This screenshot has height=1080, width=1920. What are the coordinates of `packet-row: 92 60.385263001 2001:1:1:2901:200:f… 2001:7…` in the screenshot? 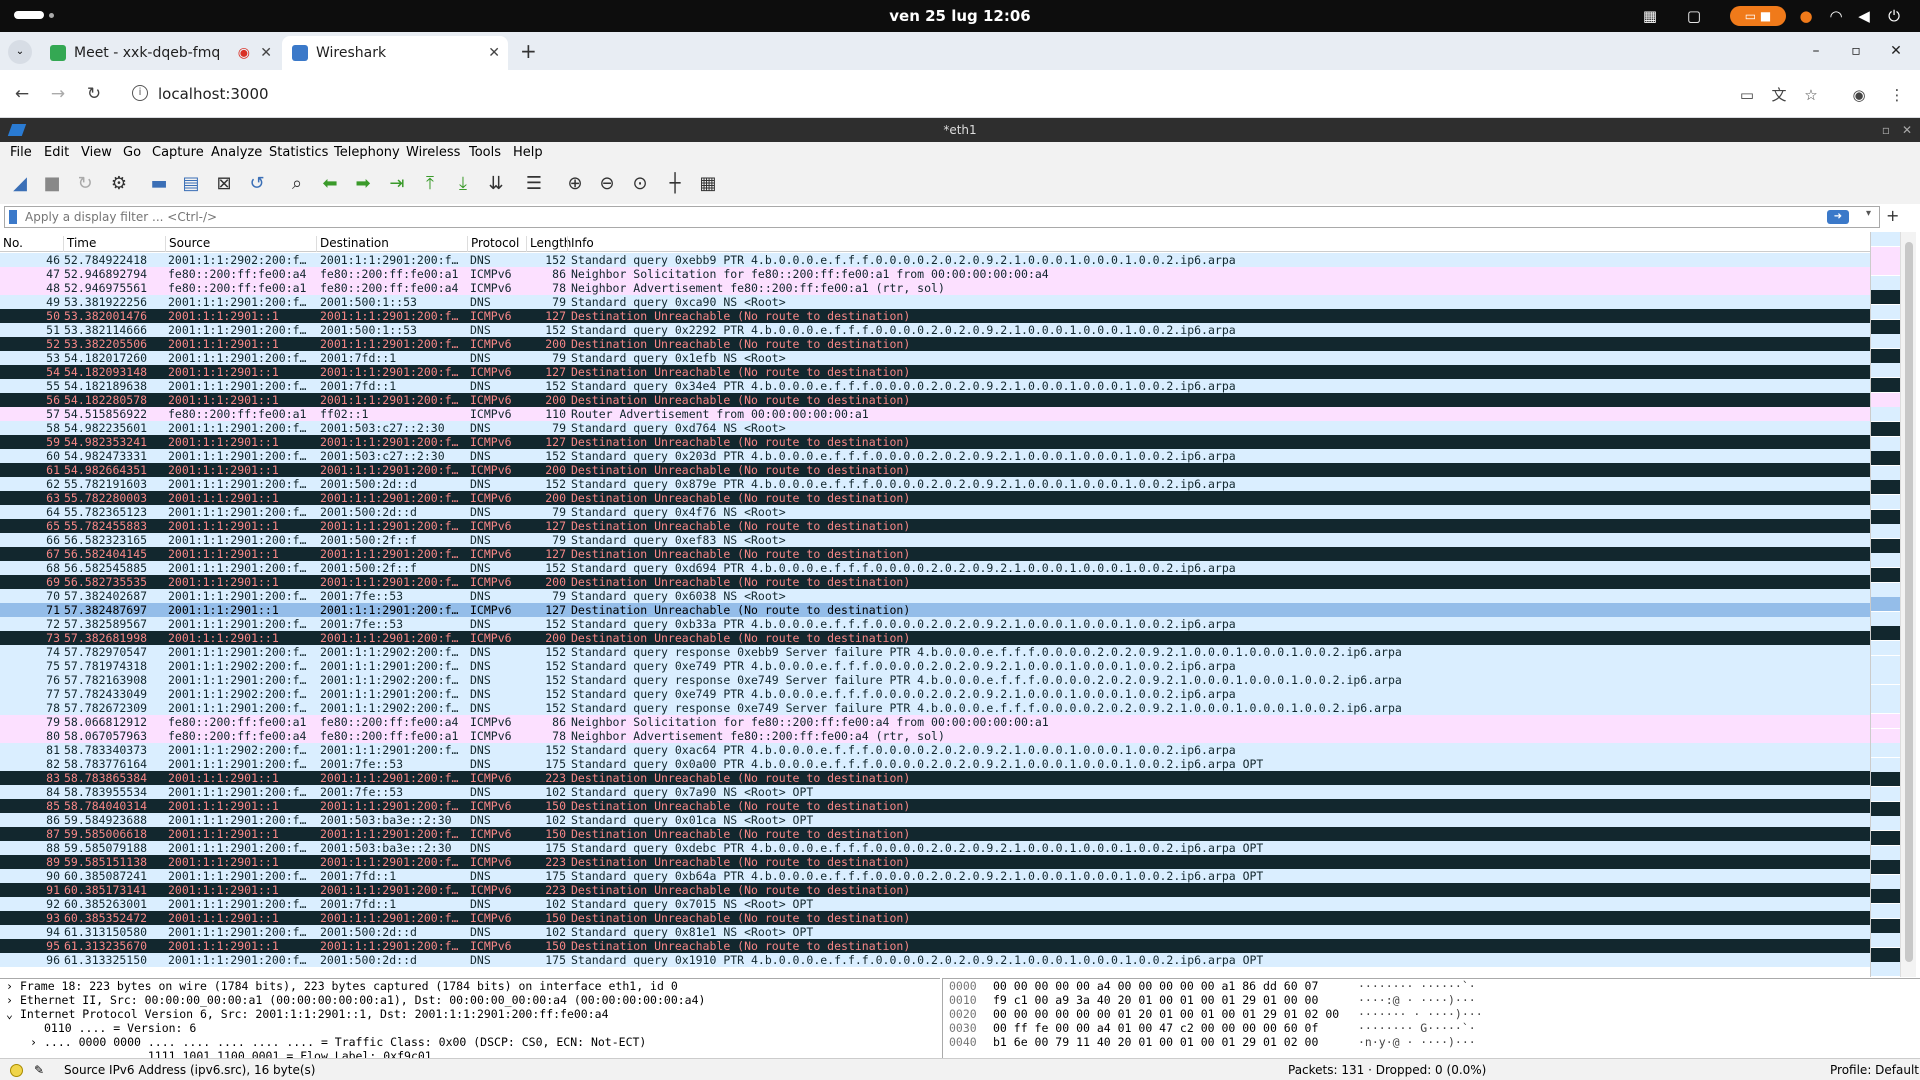 It's located at (935, 904).